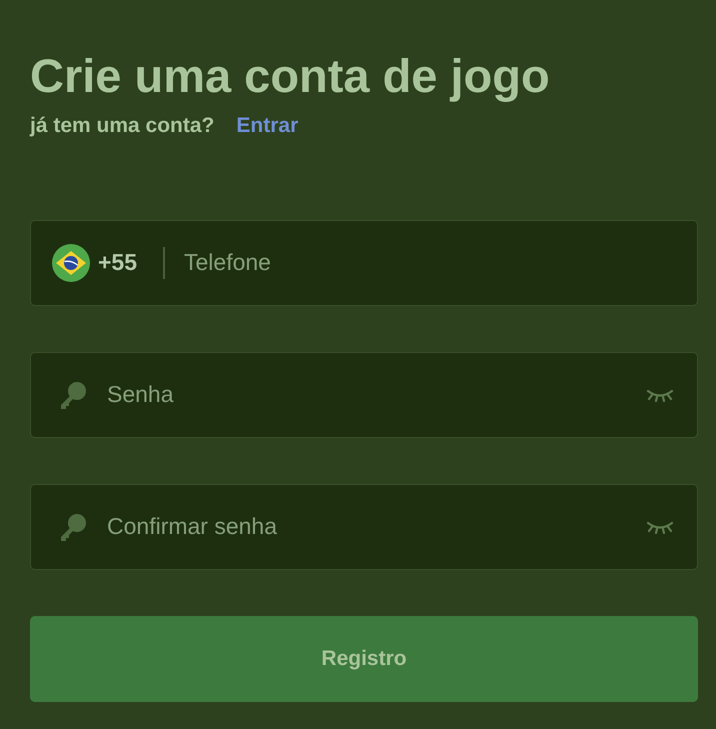 This screenshot has height=729, width=716. Describe the element at coordinates (122, 126) in the screenshot. I see `login-prompt: já tem uma conta?` at that location.